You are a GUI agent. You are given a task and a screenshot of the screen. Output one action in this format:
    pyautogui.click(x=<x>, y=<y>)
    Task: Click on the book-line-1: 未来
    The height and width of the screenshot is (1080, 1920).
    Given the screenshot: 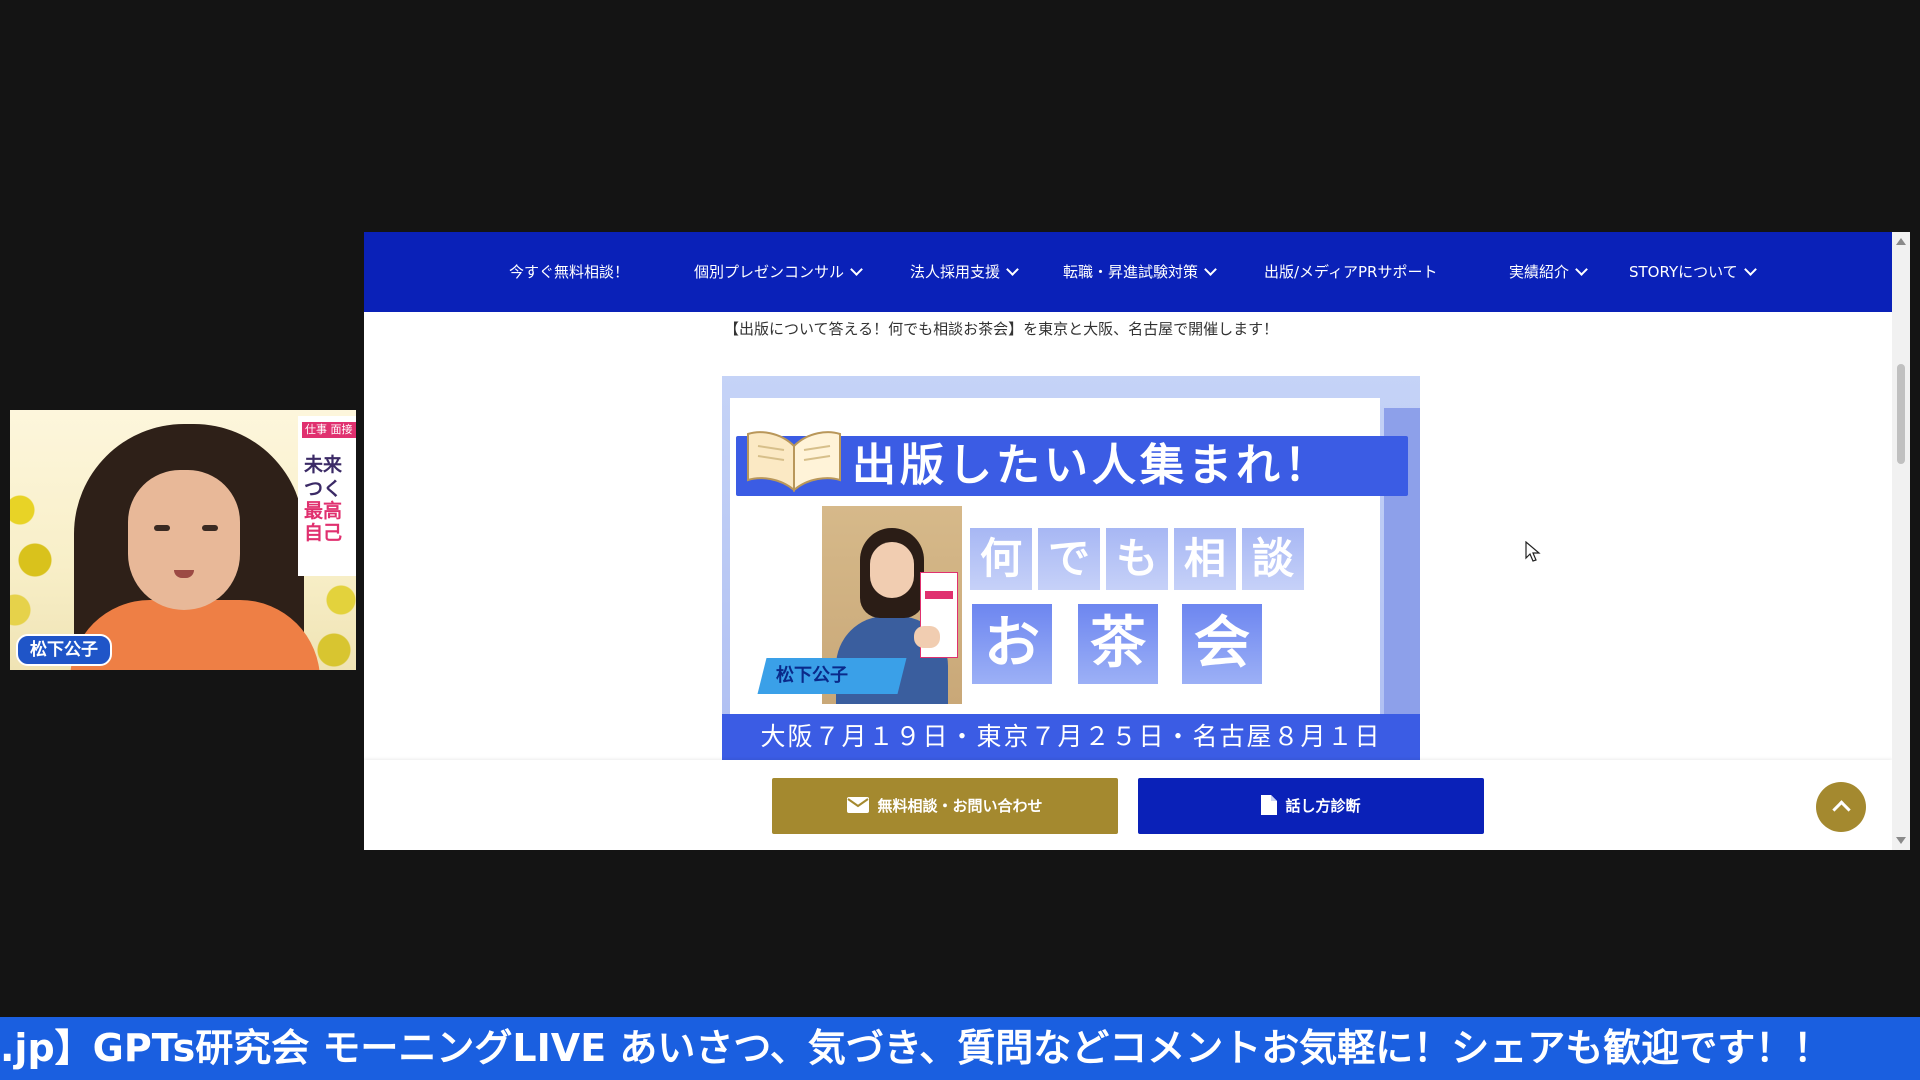 What is the action you would take?
    pyautogui.click(x=323, y=465)
    